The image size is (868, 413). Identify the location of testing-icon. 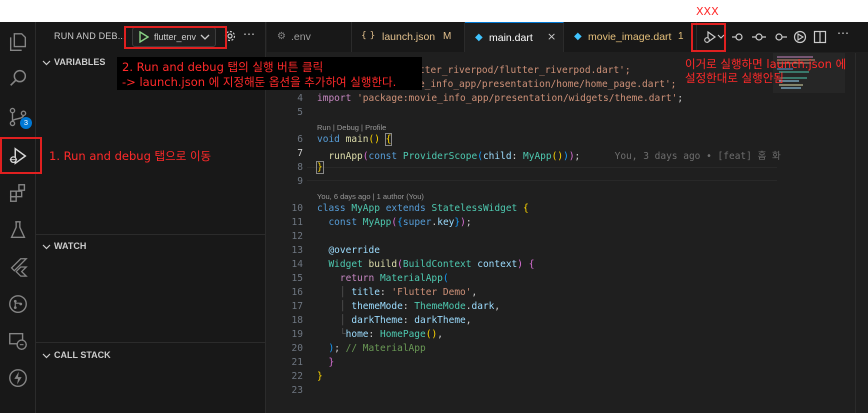
(18, 230).